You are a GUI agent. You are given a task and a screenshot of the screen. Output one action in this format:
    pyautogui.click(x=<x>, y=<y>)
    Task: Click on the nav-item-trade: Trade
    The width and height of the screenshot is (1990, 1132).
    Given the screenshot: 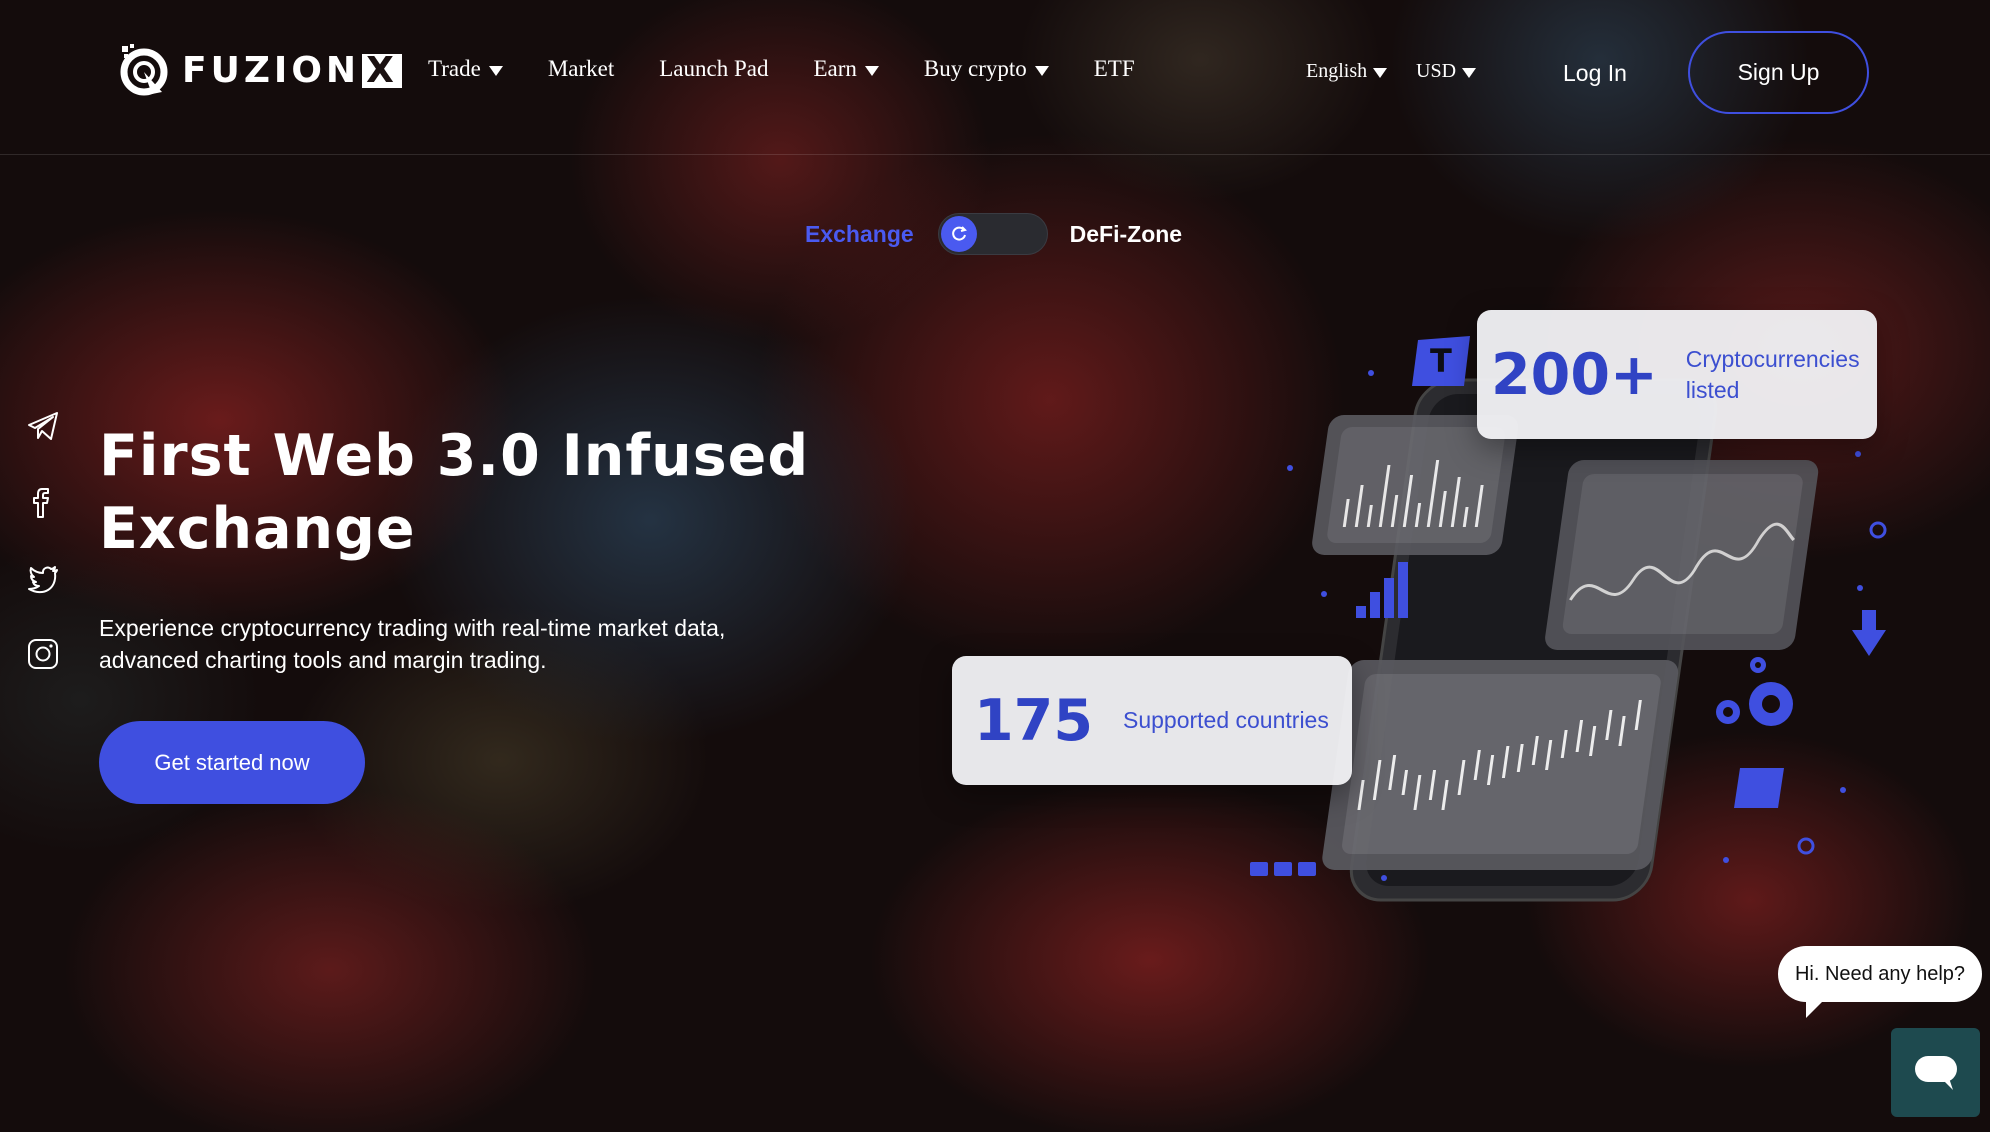 What is the action you would take?
    pyautogui.click(x=465, y=69)
    